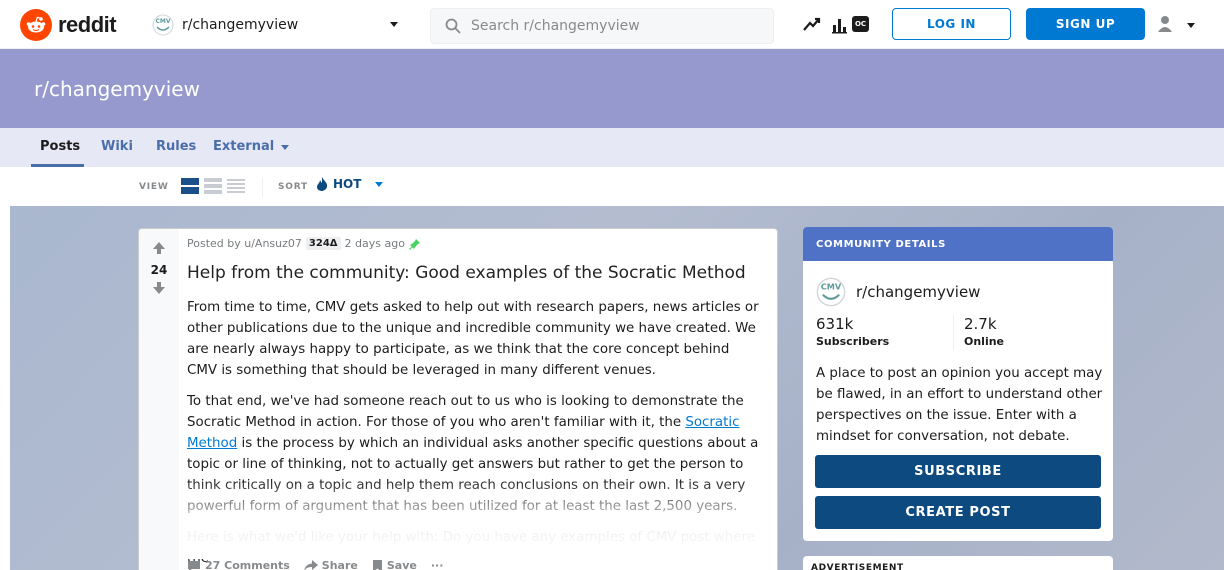 The image size is (1224, 570). I want to click on sort-bar: VIEW SORT HOT, so click(612, 186).